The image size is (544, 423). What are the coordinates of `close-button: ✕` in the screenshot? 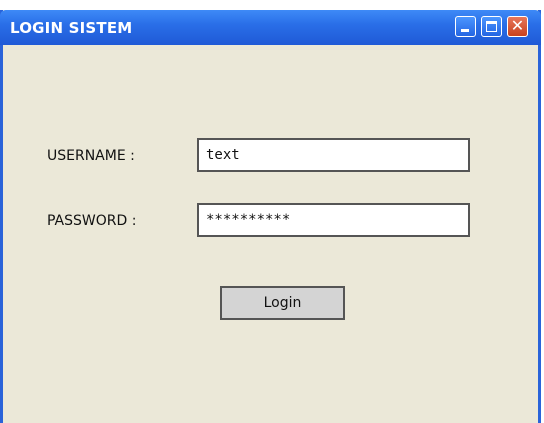 It's located at (517, 26).